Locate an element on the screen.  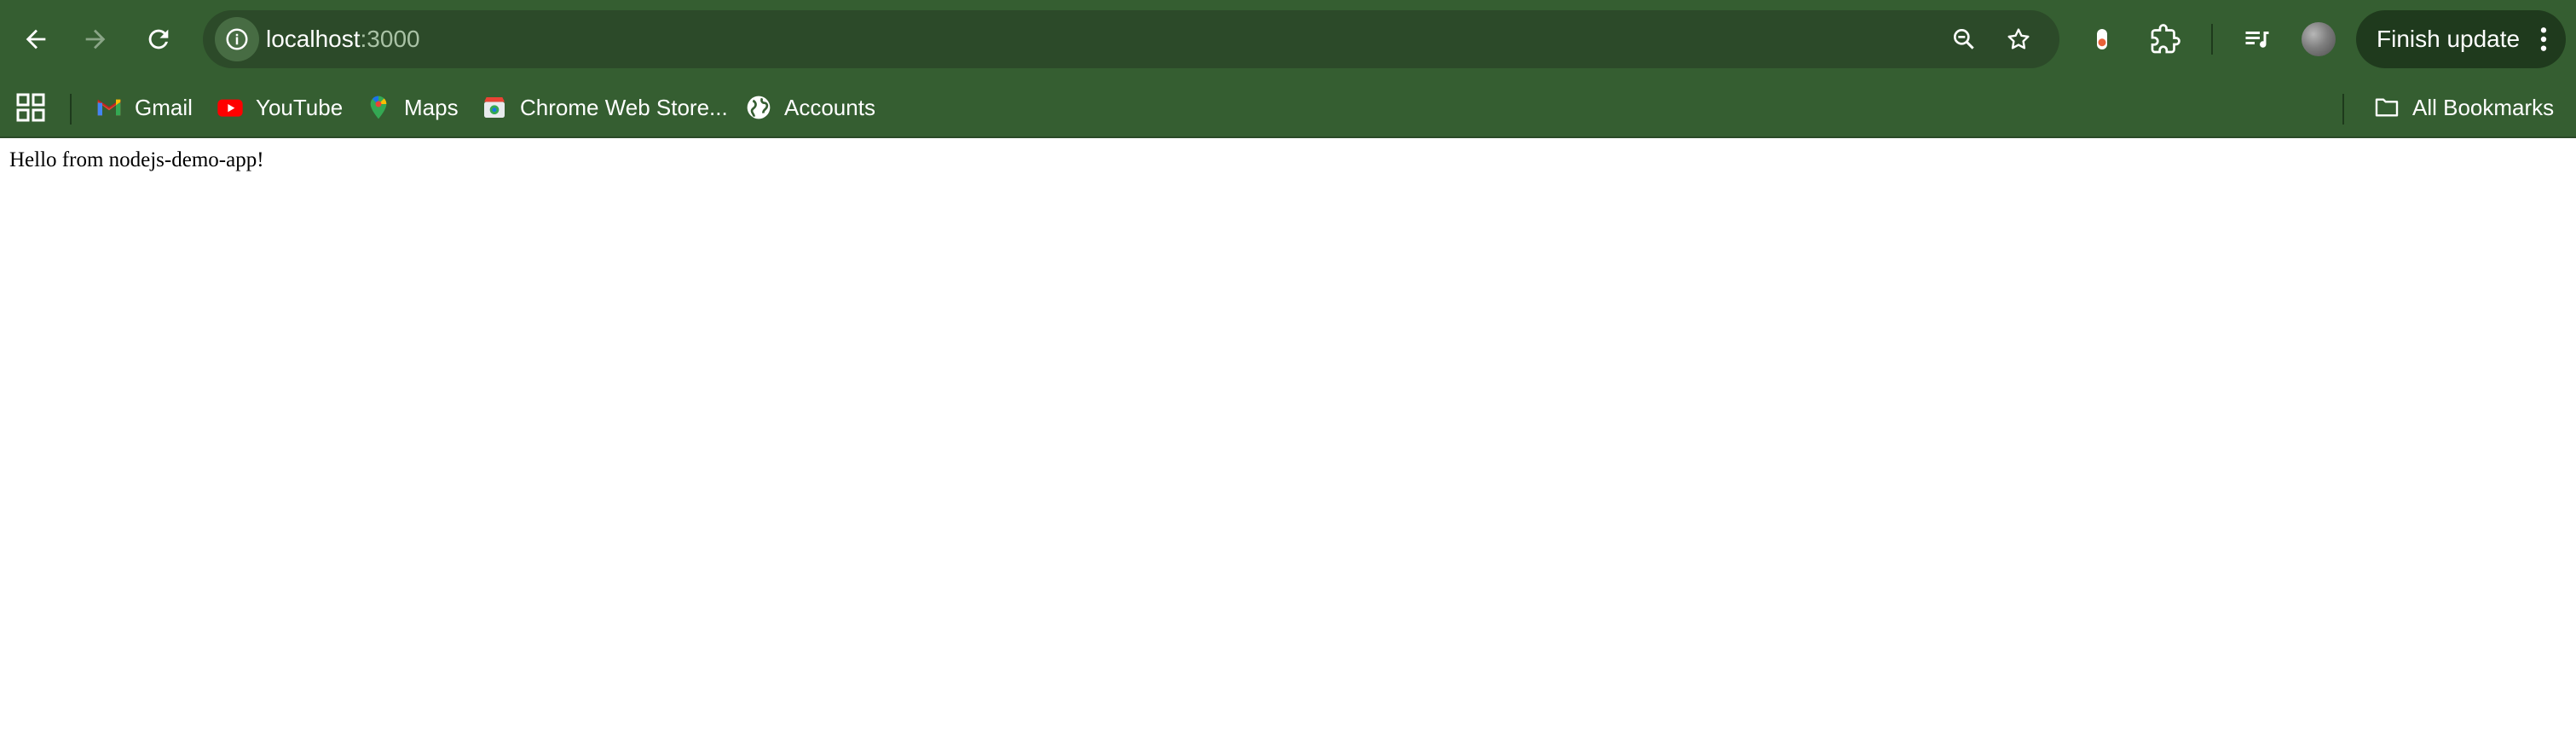
info-icon is located at coordinates (237, 39).